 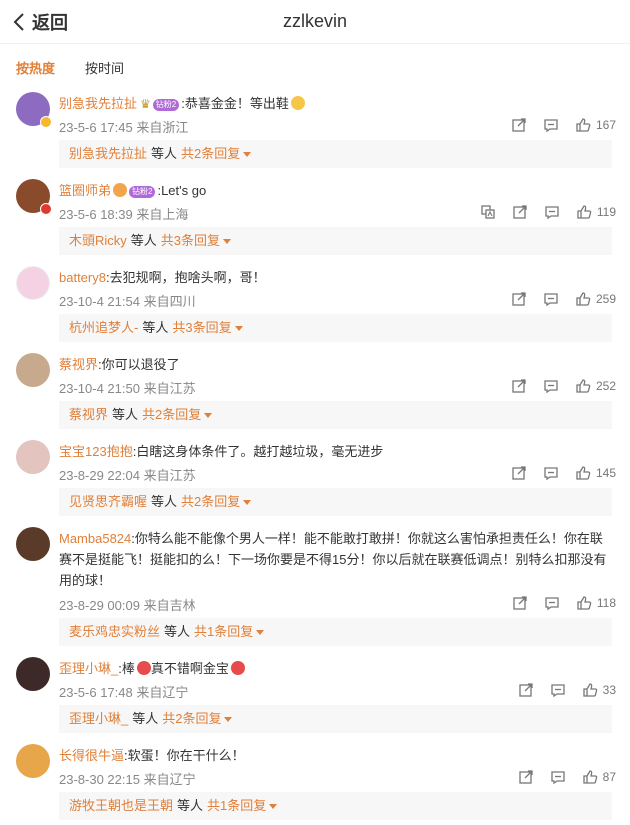 I want to click on reply-username: 见贤思齐霸喔, so click(x=108, y=501).